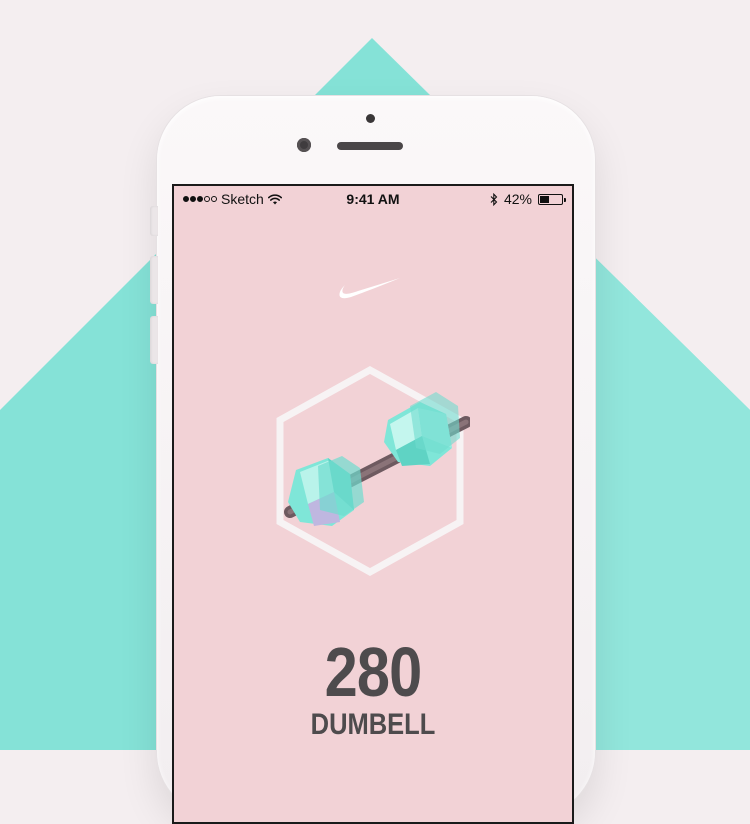  I want to click on volume-up-button, so click(154, 280).